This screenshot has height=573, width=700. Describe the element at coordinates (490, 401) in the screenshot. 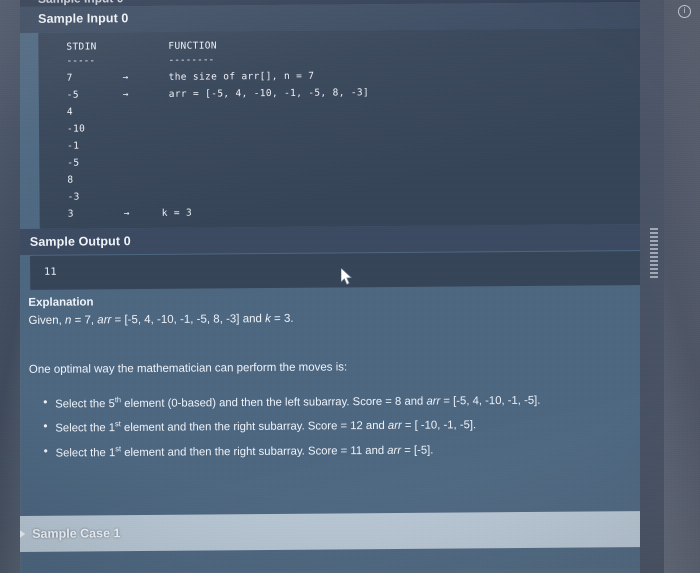

I see `move-suffix: = [-5, 4, -10, -1, -5].` at that location.